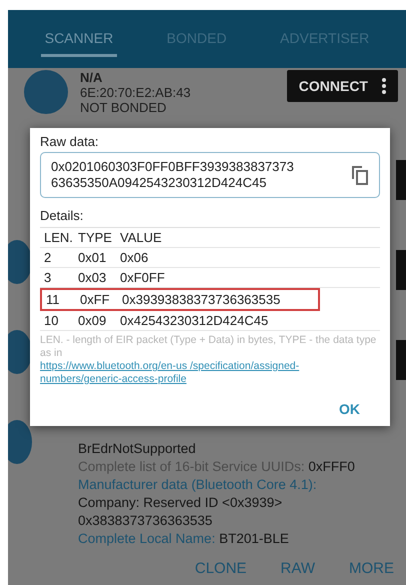 Image resolution: width=406 pixels, height=585 pixels. I want to click on table-cell-text: 3, so click(48, 277).